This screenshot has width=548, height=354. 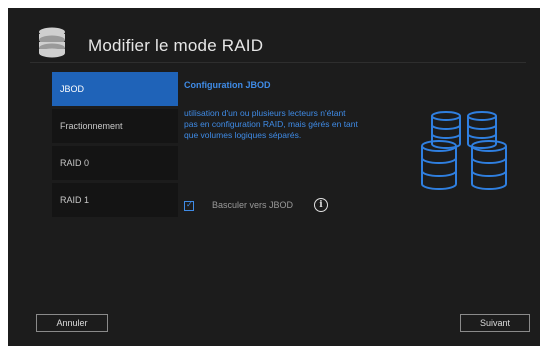 I want to click on mode-item-raid1: RAID 1, so click(x=115, y=200).